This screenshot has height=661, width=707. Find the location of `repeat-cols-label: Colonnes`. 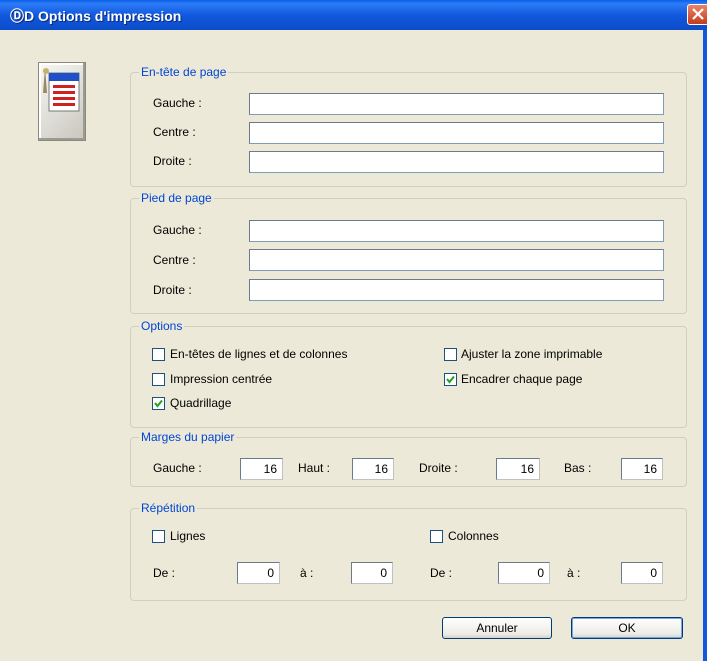

repeat-cols-label: Colonnes is located at coordinates (473, 536).